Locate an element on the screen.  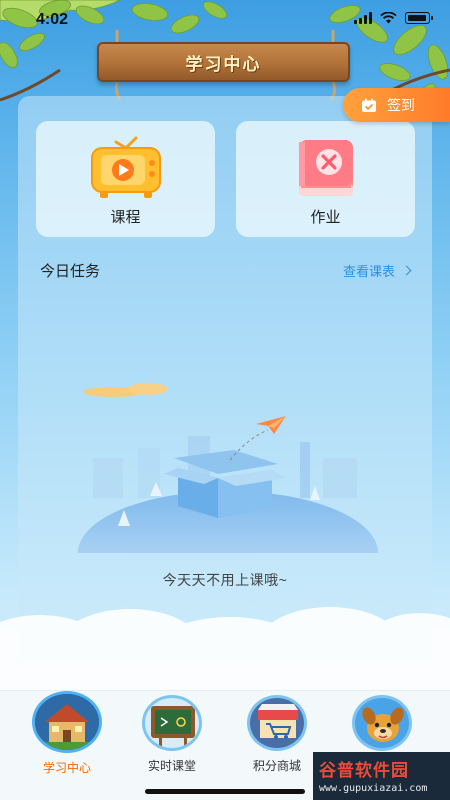
nav-item-points-mall: 积分商城 is located at coordinates (277, 734).